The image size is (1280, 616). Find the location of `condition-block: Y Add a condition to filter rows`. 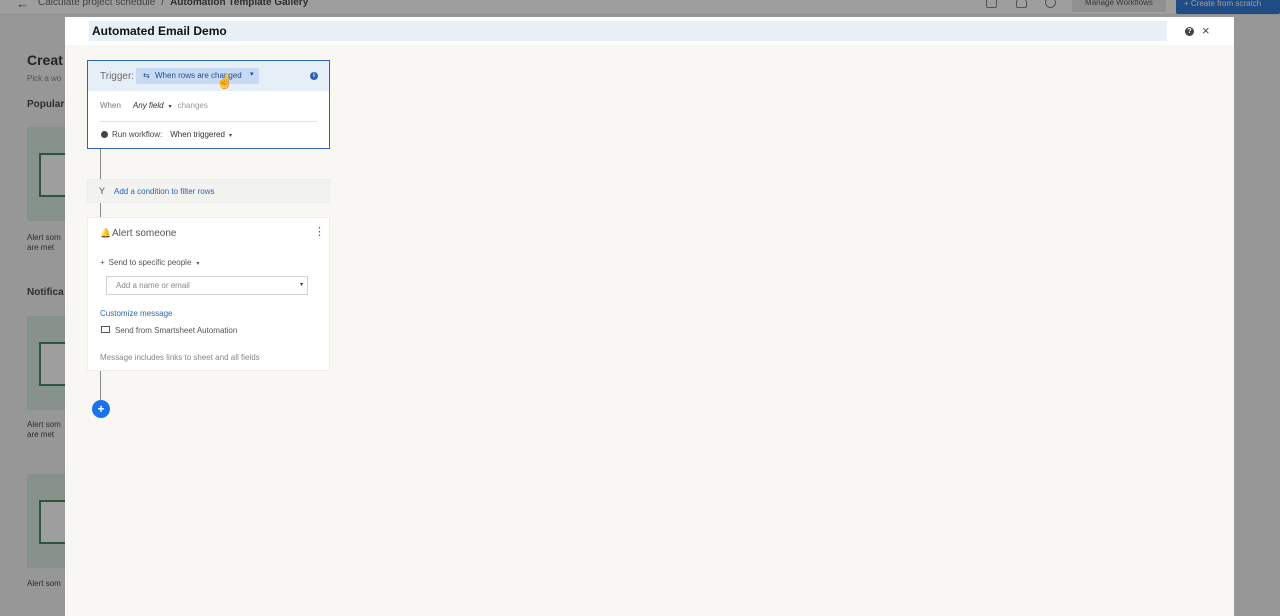

condition-block: Y Add a condition to filter rows is located at coordinates (208, 191).